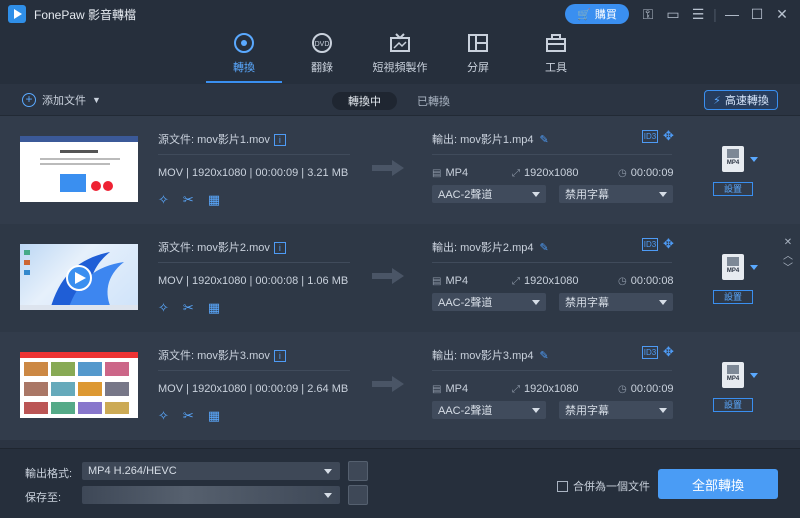 This screenshot has height=518, width=800. I want to click on tab-collage: 分屏, so click(478, 56).